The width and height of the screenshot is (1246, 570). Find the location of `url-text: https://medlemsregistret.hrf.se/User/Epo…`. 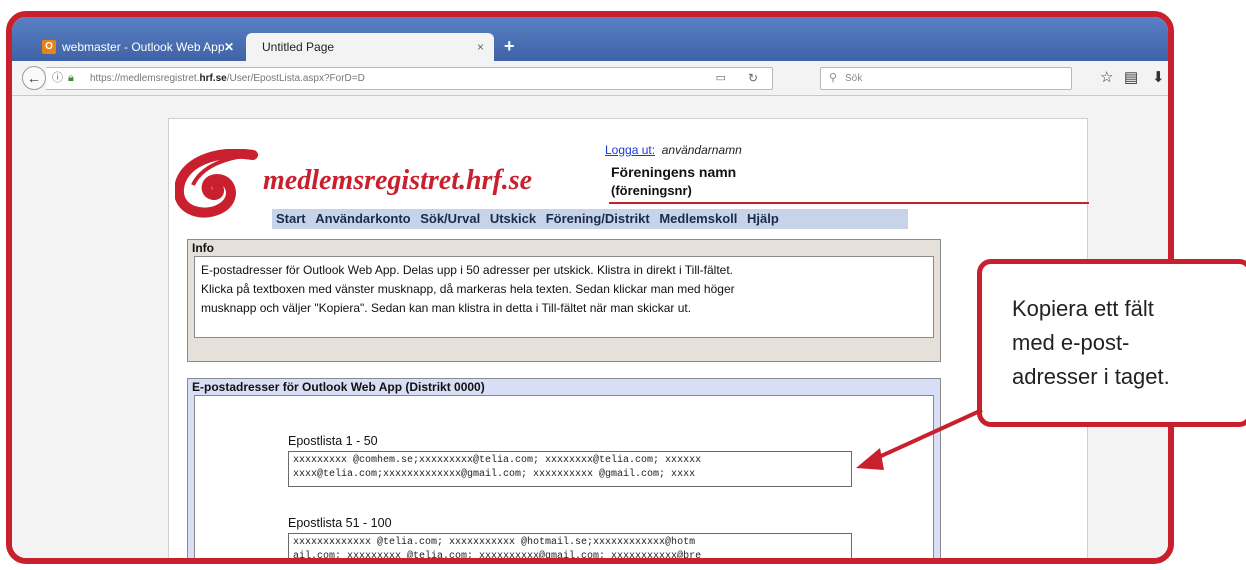

url-text: https://medlemsregistret.hrf.se/User/Epo… is located at coordinates (227, 78).